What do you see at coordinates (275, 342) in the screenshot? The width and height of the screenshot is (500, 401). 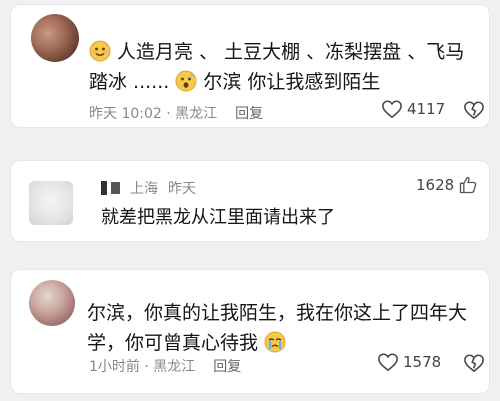 I see `crying-emoji-icon` at bounding box center [275, 342].